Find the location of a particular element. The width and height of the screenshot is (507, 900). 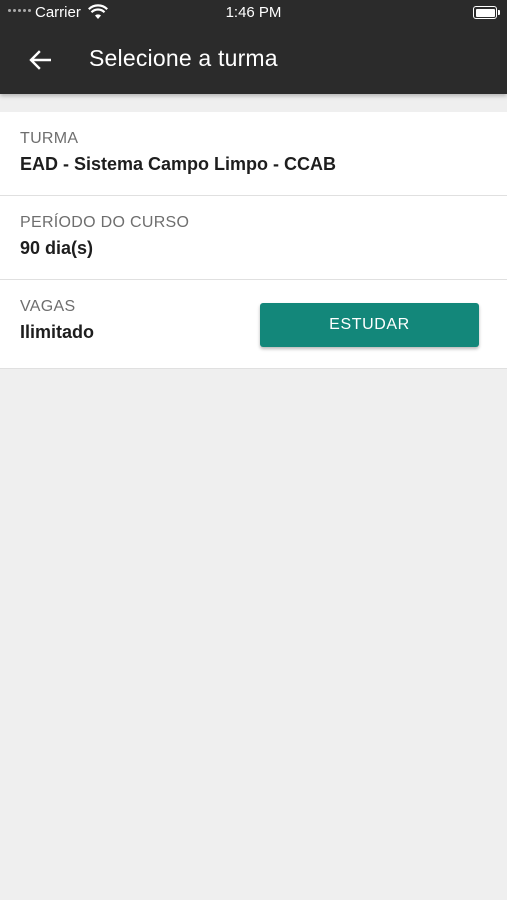

turma-row: TURMA EAD - Sistema Campo Limpo - CCAB is located at coordinates (253, 154).